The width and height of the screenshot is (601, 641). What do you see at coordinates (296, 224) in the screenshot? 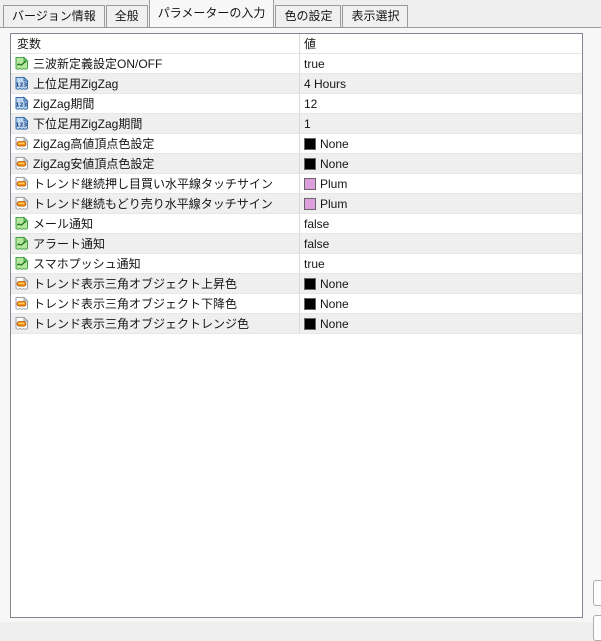
I see `param-row: メール通知 false` at bounding box center [296, 224].